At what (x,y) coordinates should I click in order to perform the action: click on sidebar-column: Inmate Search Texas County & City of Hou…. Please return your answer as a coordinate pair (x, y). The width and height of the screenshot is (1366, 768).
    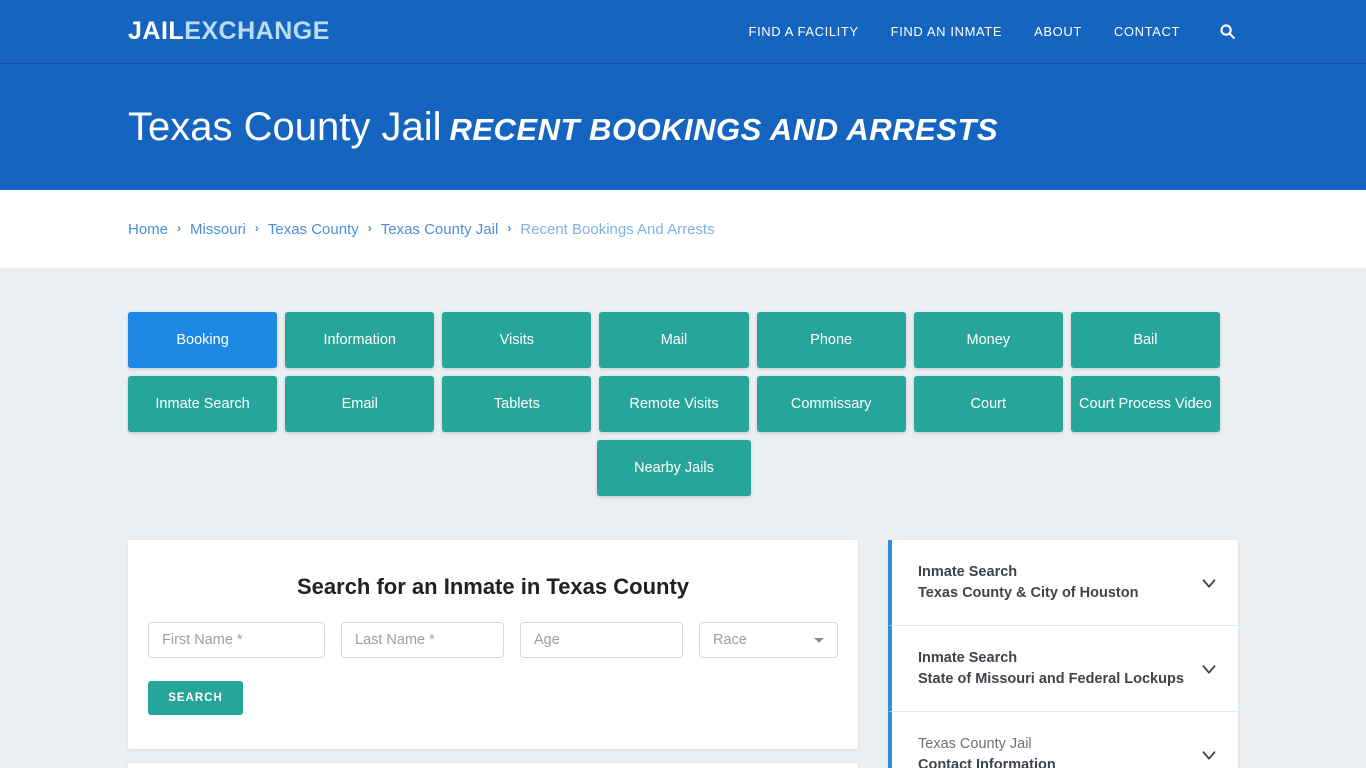
    Looking at the image, I should click on (1063, 654).